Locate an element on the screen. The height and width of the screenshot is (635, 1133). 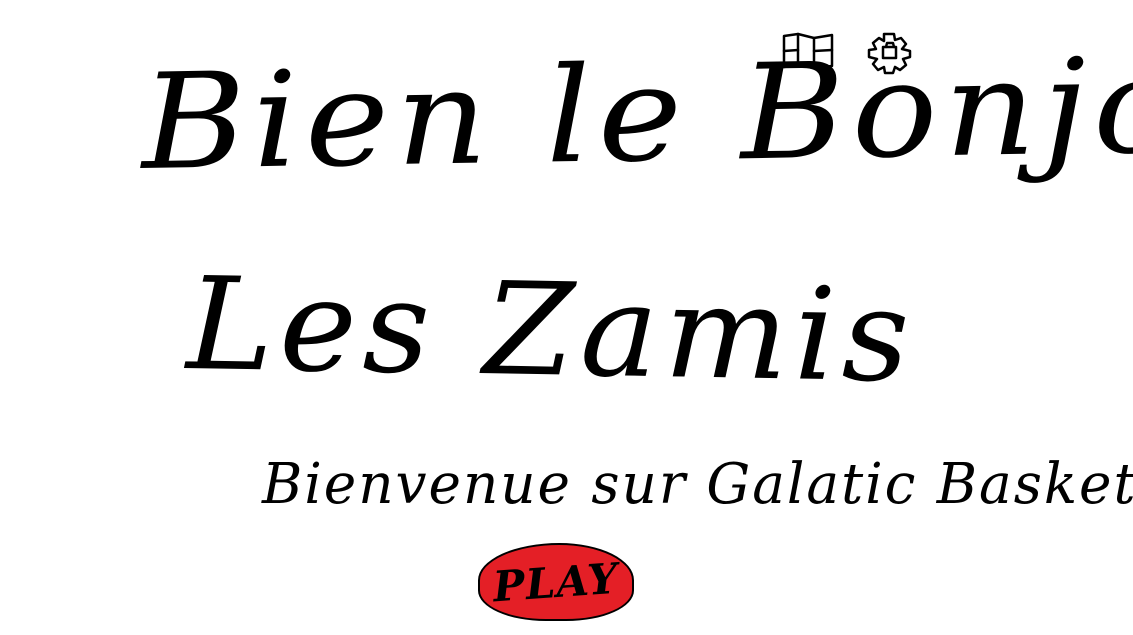
gear-icon is located at coordinates (890, 53).